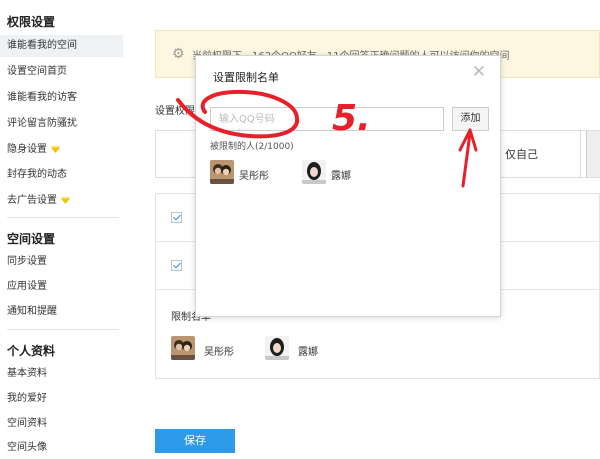  What do you see at coordinates (32, 200) in the screenshot?
I see `sidebar-item-label: 去广告设置` at bounding box center [32, 200].